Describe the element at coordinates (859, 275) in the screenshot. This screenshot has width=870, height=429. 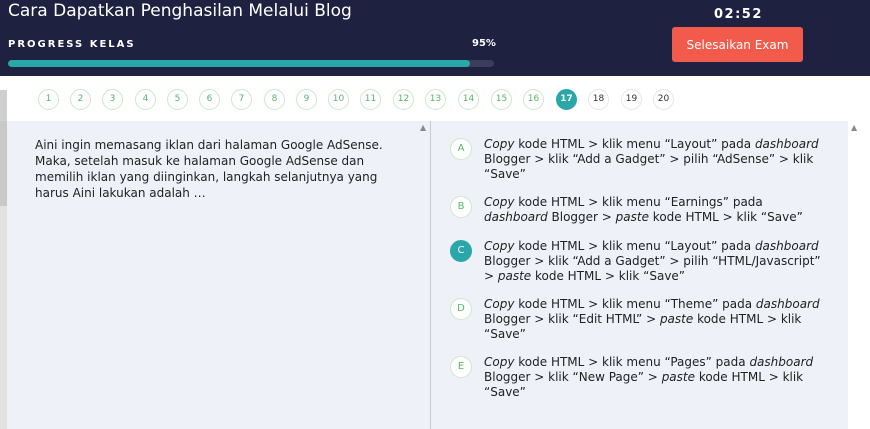
I see `options-scrollbar` at that location.